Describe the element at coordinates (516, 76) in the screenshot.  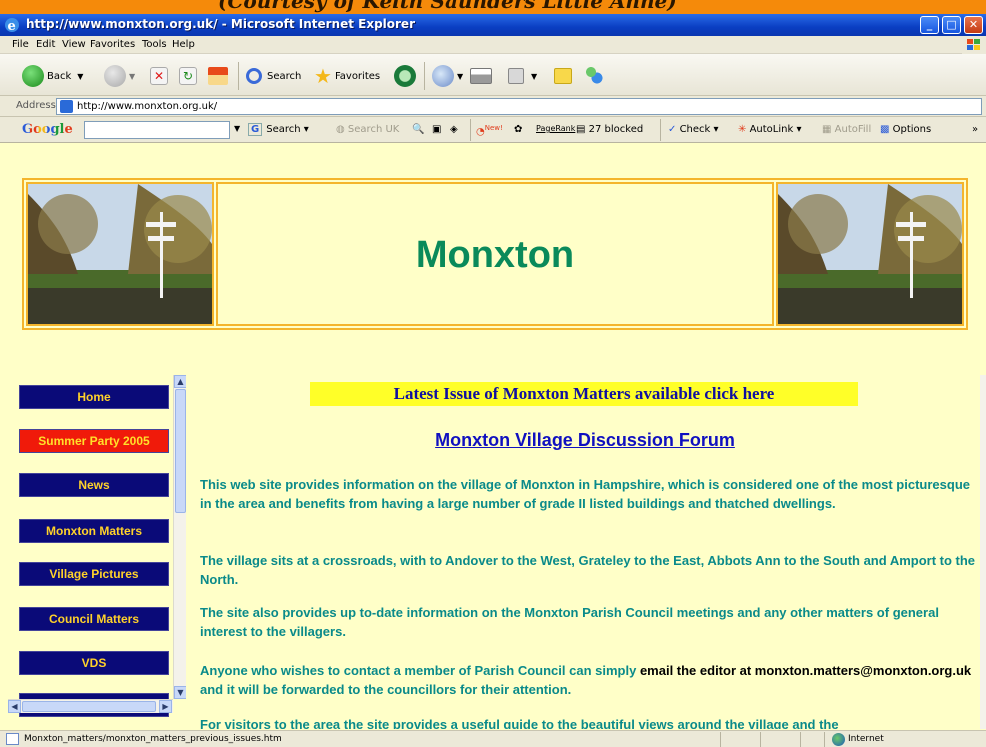
I see `edit-page-icon` at that location.